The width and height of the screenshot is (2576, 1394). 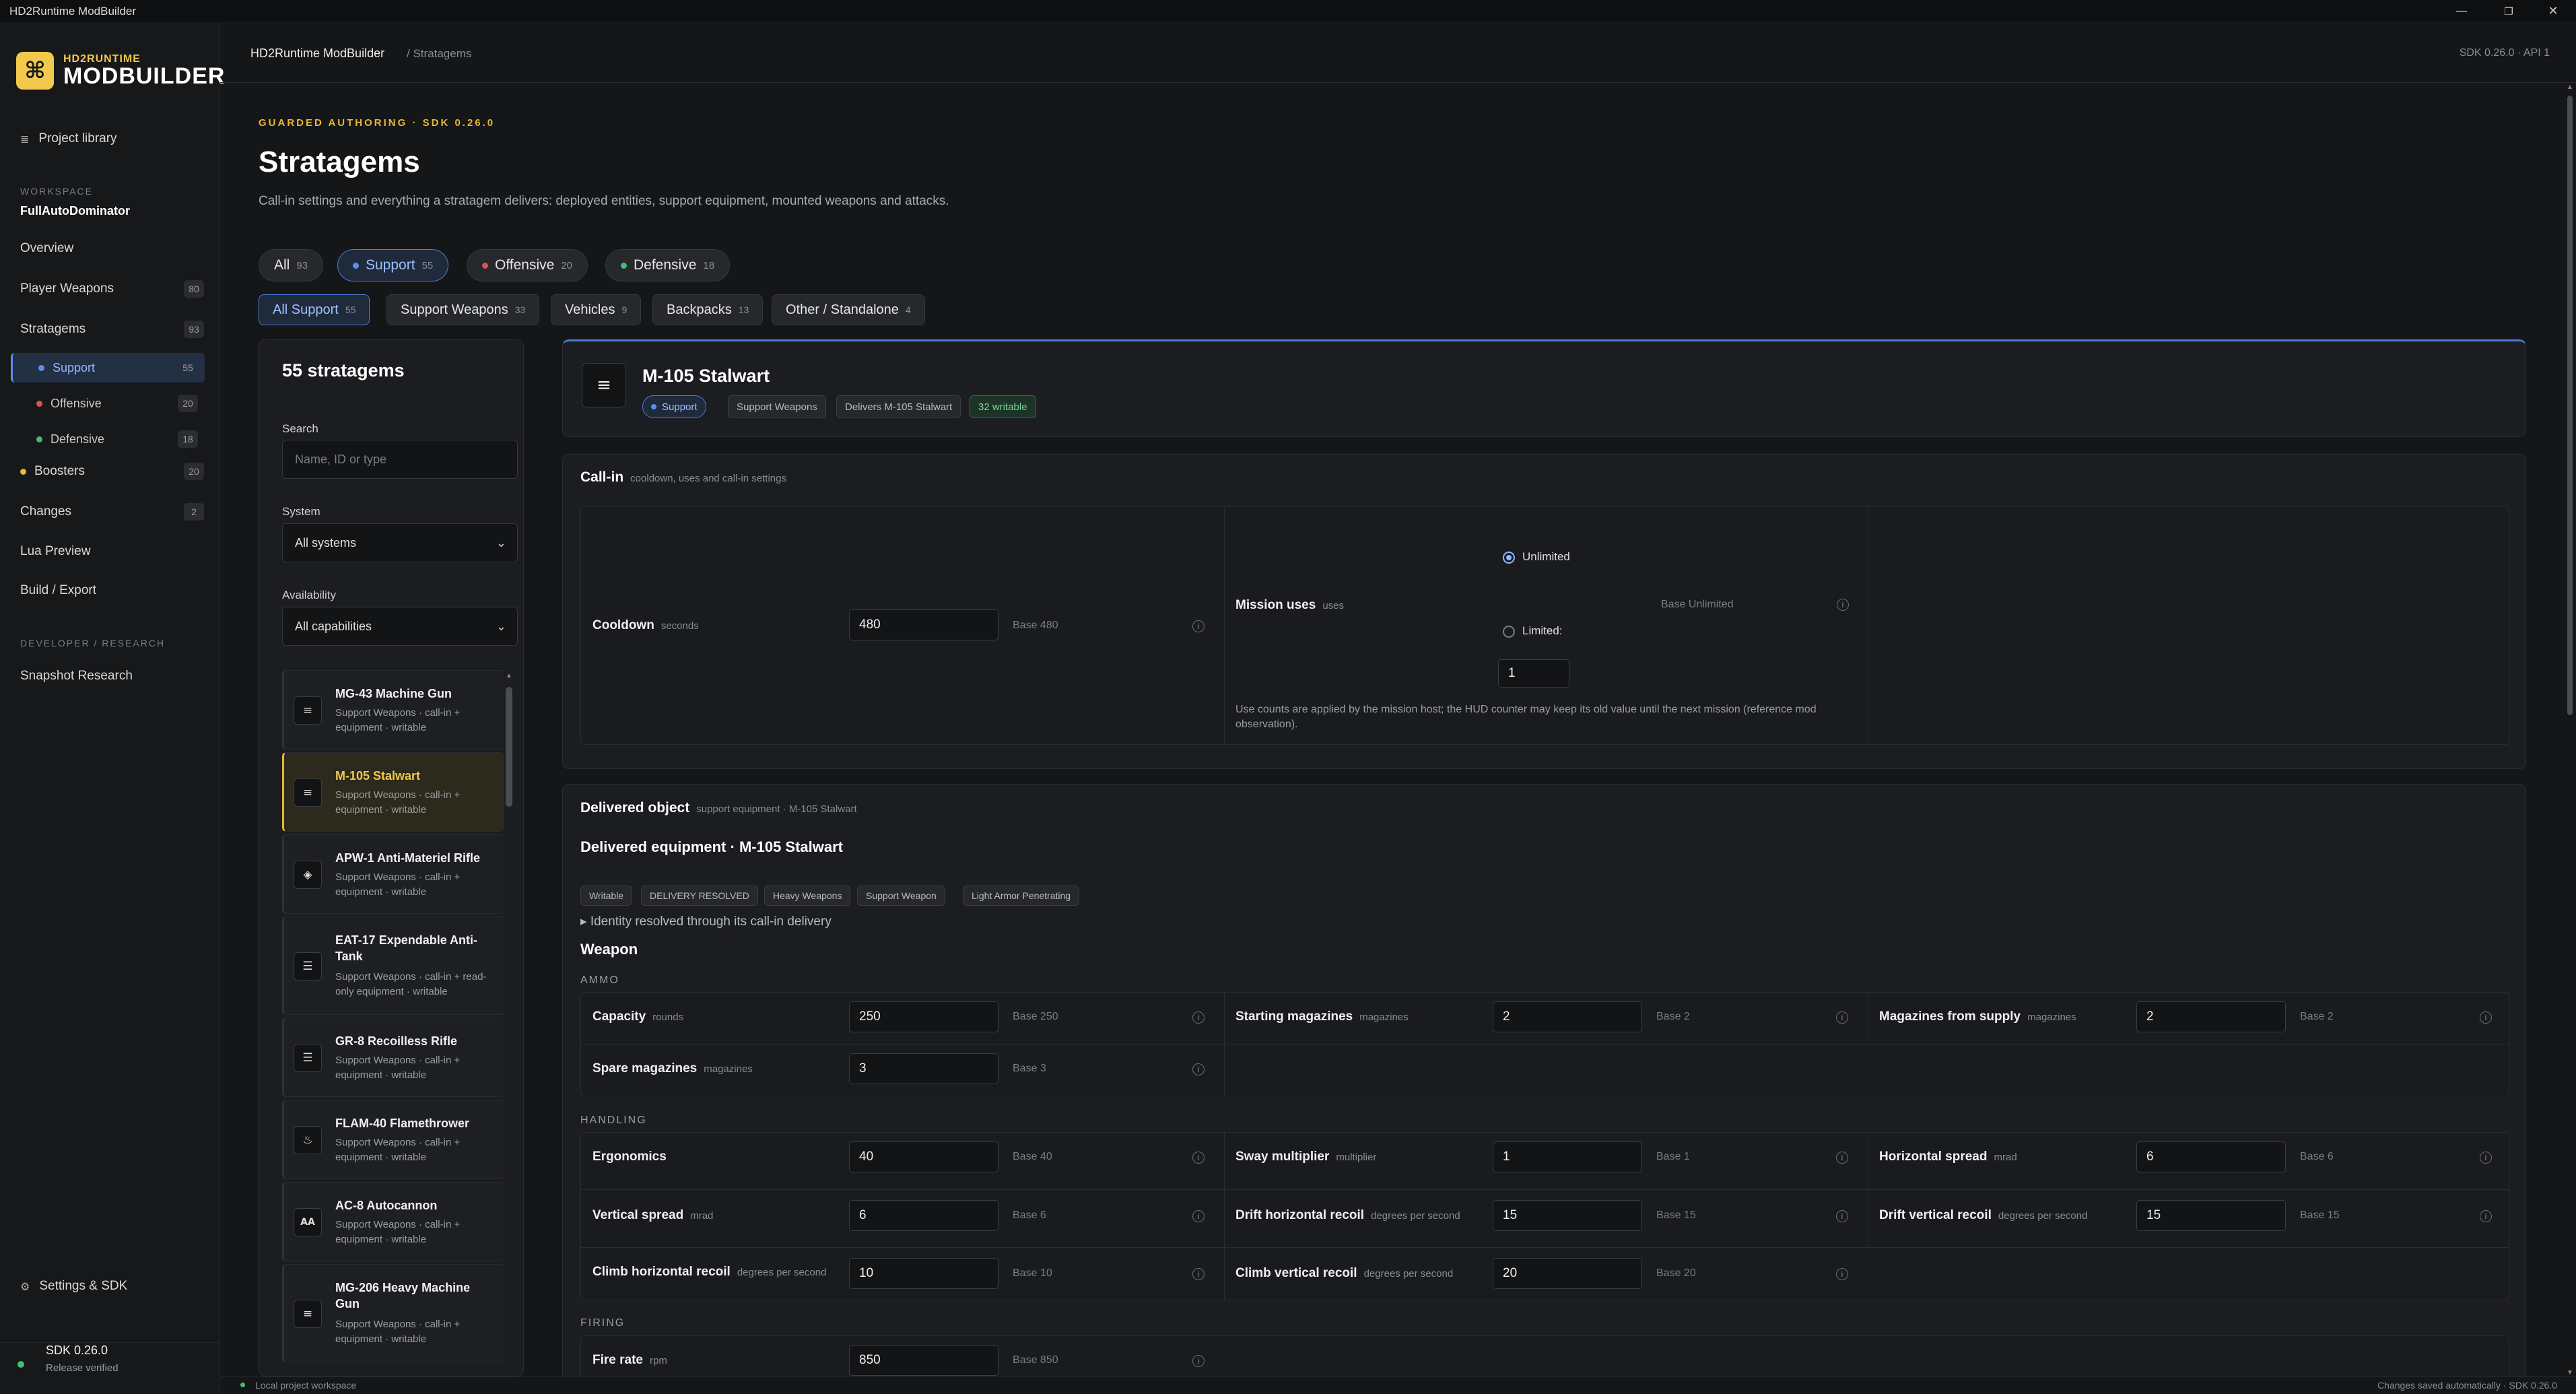 What do you see at coordinates (144, 76) in the screenshot?
I see `logo-bottom-text: MODBUILDER` at bounding box center [144, 76].